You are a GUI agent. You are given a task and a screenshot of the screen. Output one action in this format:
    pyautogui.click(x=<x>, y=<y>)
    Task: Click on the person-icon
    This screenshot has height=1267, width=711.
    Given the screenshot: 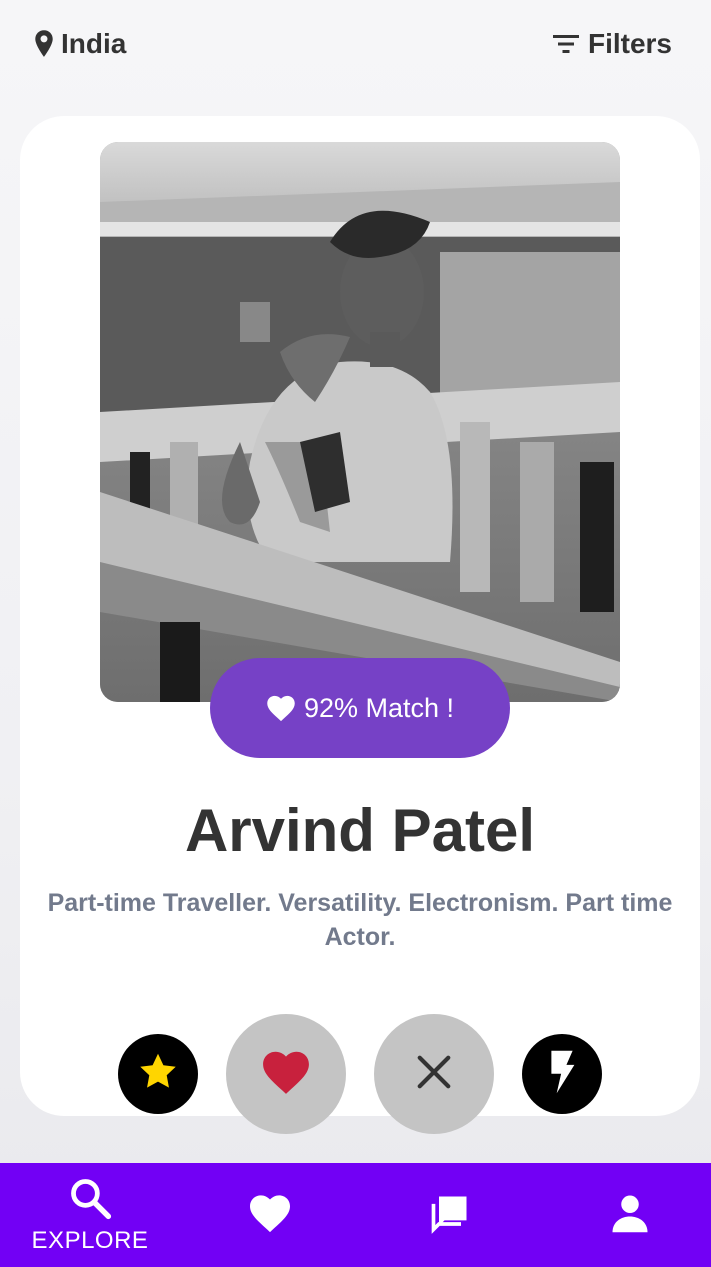 What is the action you would take?
    pyautogui.click(x=630, y=1215)
    